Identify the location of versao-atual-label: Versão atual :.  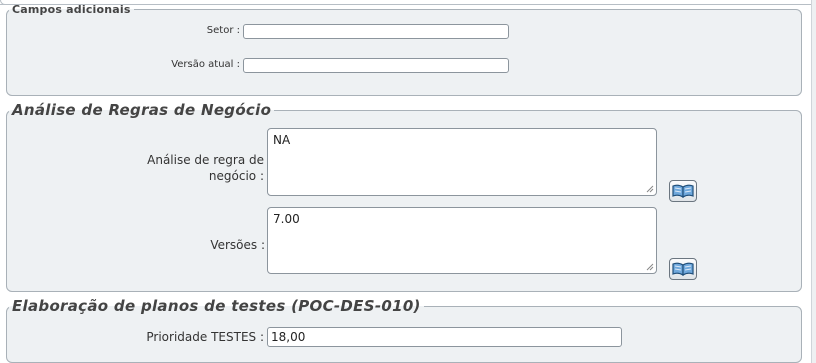
(205, 64).